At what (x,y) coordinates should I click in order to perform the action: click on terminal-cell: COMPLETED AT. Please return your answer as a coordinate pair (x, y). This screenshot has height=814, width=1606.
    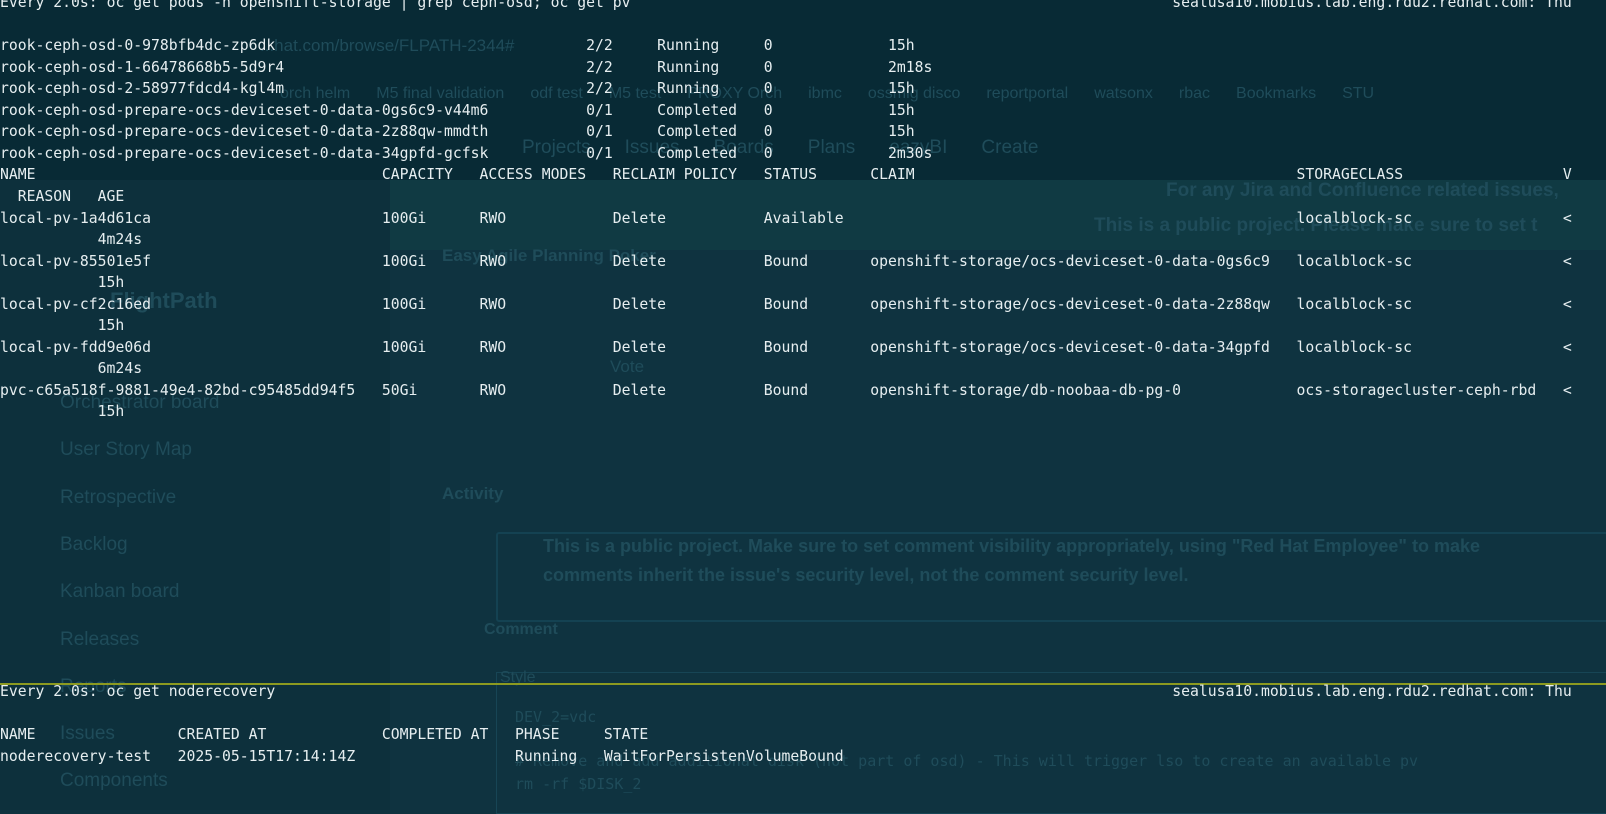
    Looking at the image, I should click on (435, 734).